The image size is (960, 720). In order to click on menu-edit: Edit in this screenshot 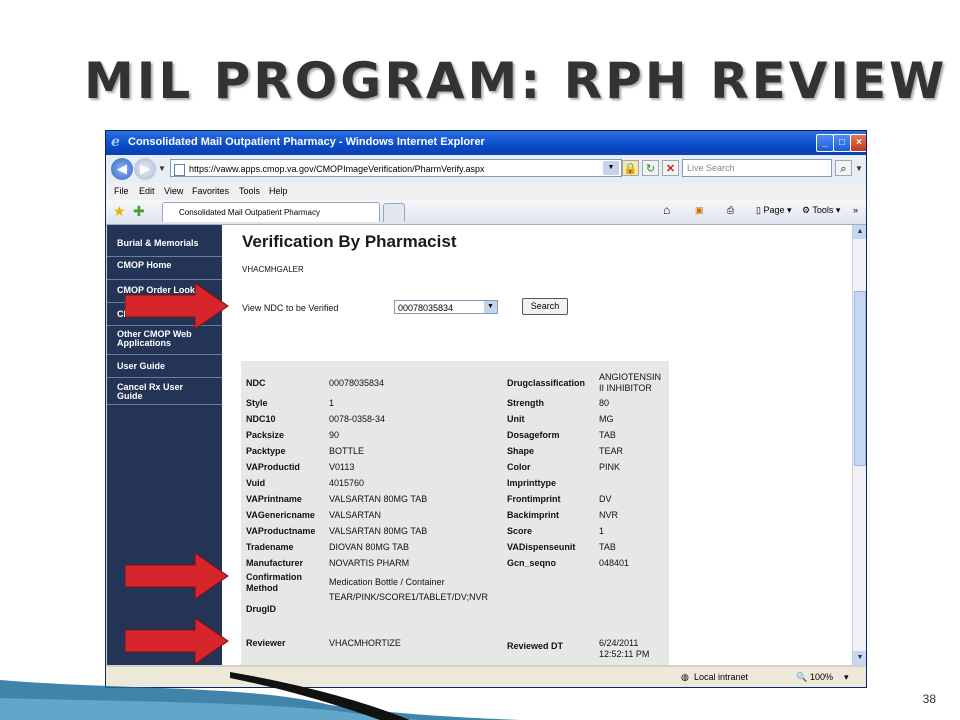, I will do `click(147, 191)`.